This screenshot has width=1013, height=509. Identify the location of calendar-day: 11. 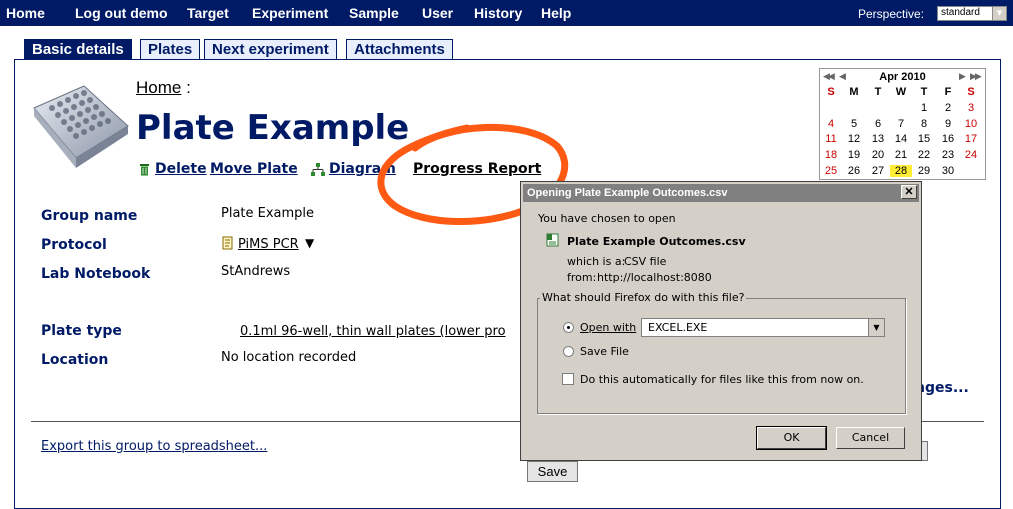
(831, 139).